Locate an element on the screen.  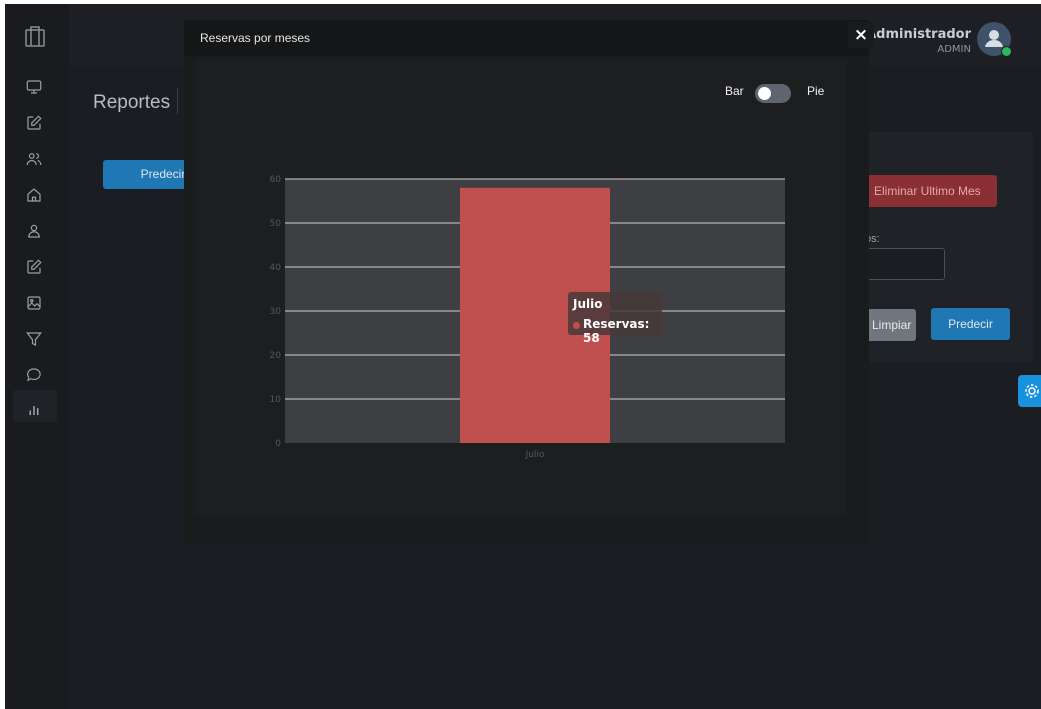
user-role: ADMIN is located at coordinates (954, 49).